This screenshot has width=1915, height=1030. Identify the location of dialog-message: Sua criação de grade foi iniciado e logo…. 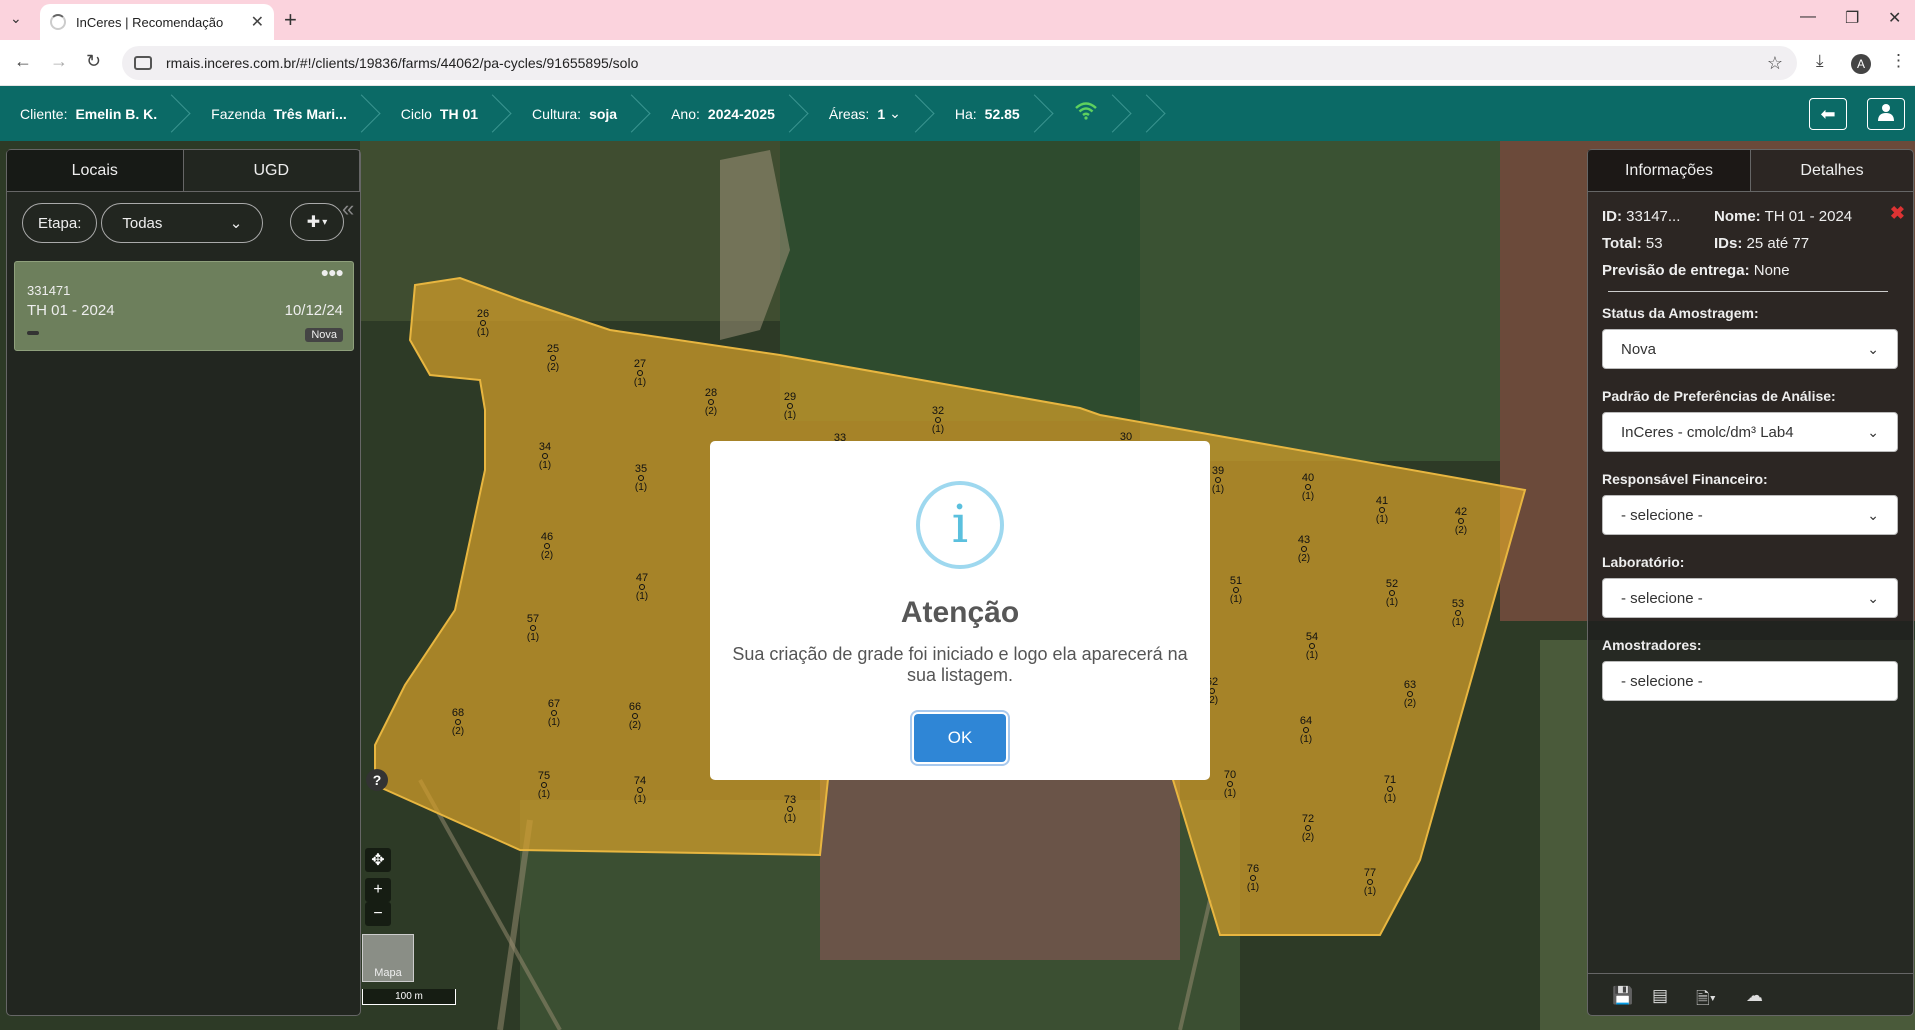
(960, 664).